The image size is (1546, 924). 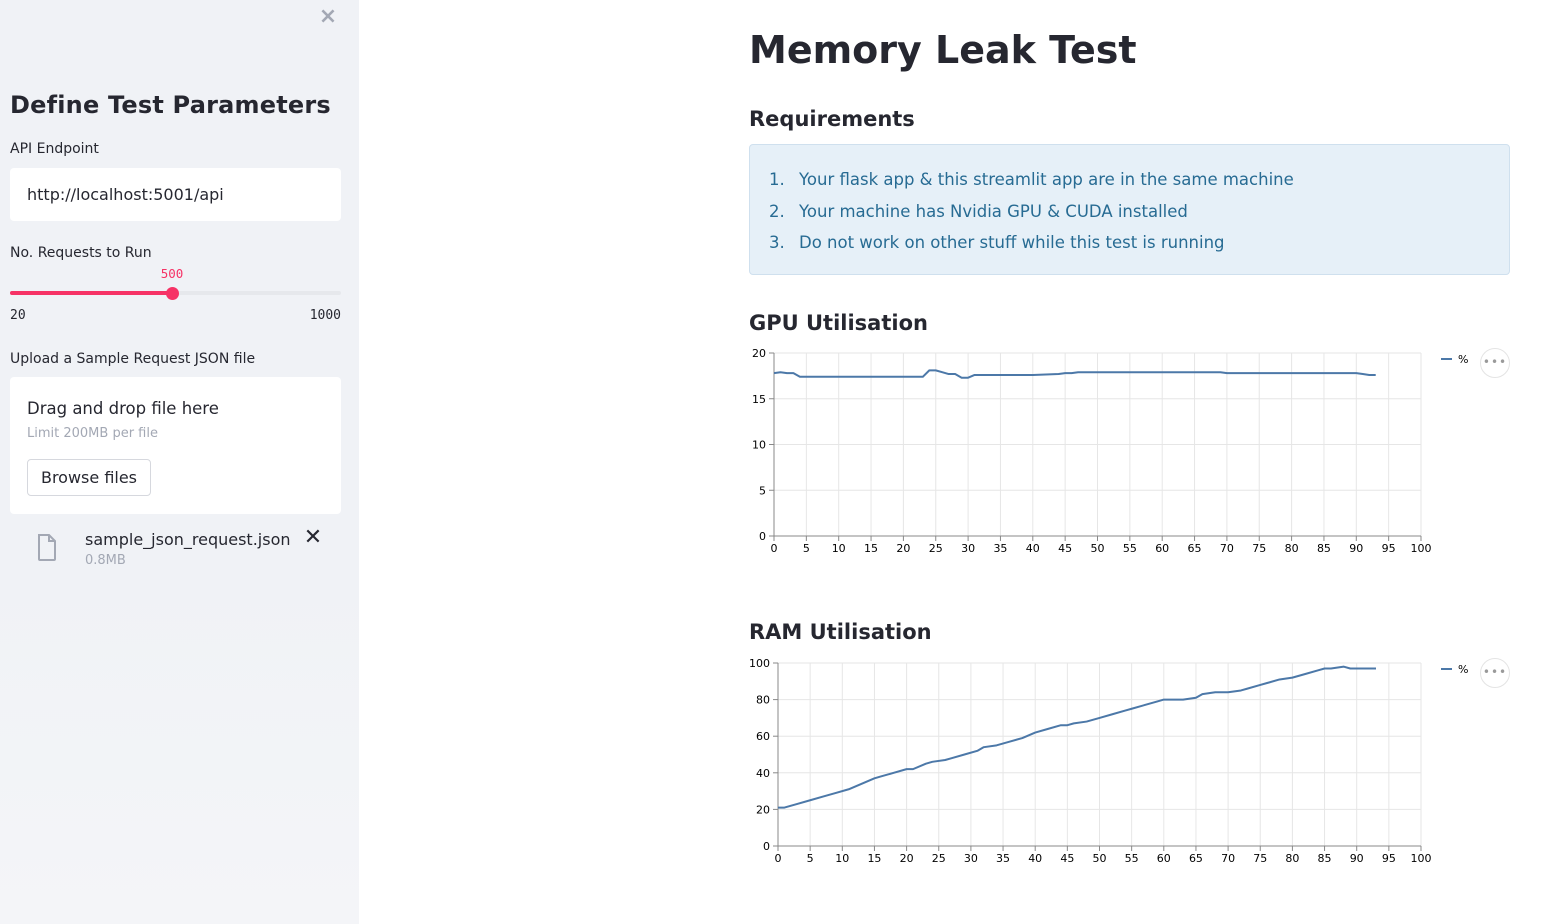 I want to click on y-tick-label: 40, so click(x=763, y=773).